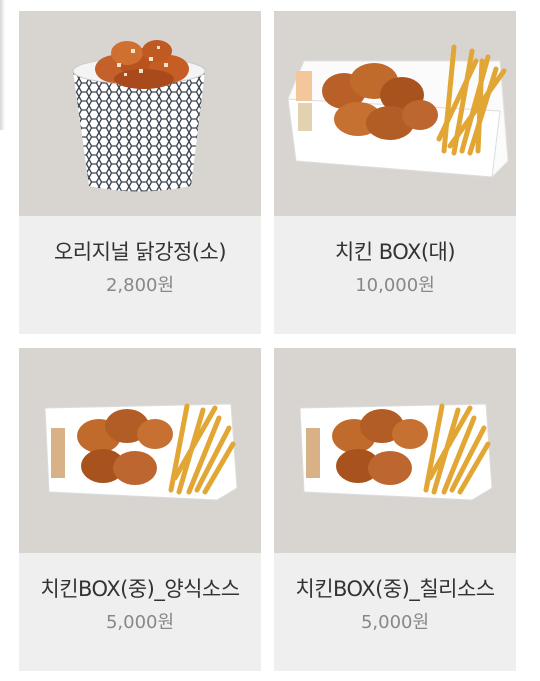 The image size is (540, 681). I want to click on product-name: 치킨BOX(중)_양식소스, so click(140, 589).